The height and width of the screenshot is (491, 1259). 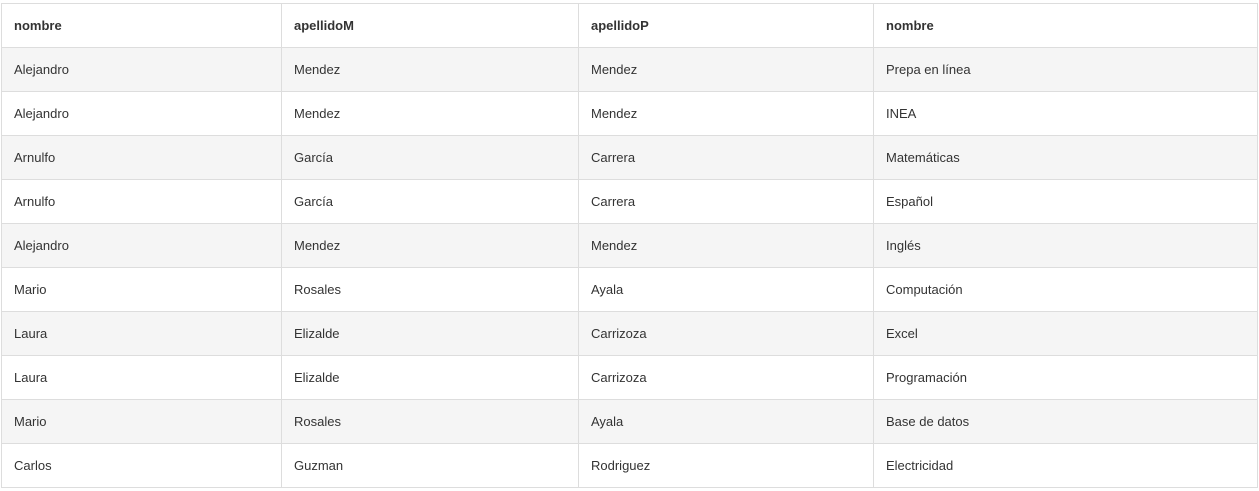 I want to click on table-row: Mario Rosales Ayala Base de datos, so click(x=629, y=421).